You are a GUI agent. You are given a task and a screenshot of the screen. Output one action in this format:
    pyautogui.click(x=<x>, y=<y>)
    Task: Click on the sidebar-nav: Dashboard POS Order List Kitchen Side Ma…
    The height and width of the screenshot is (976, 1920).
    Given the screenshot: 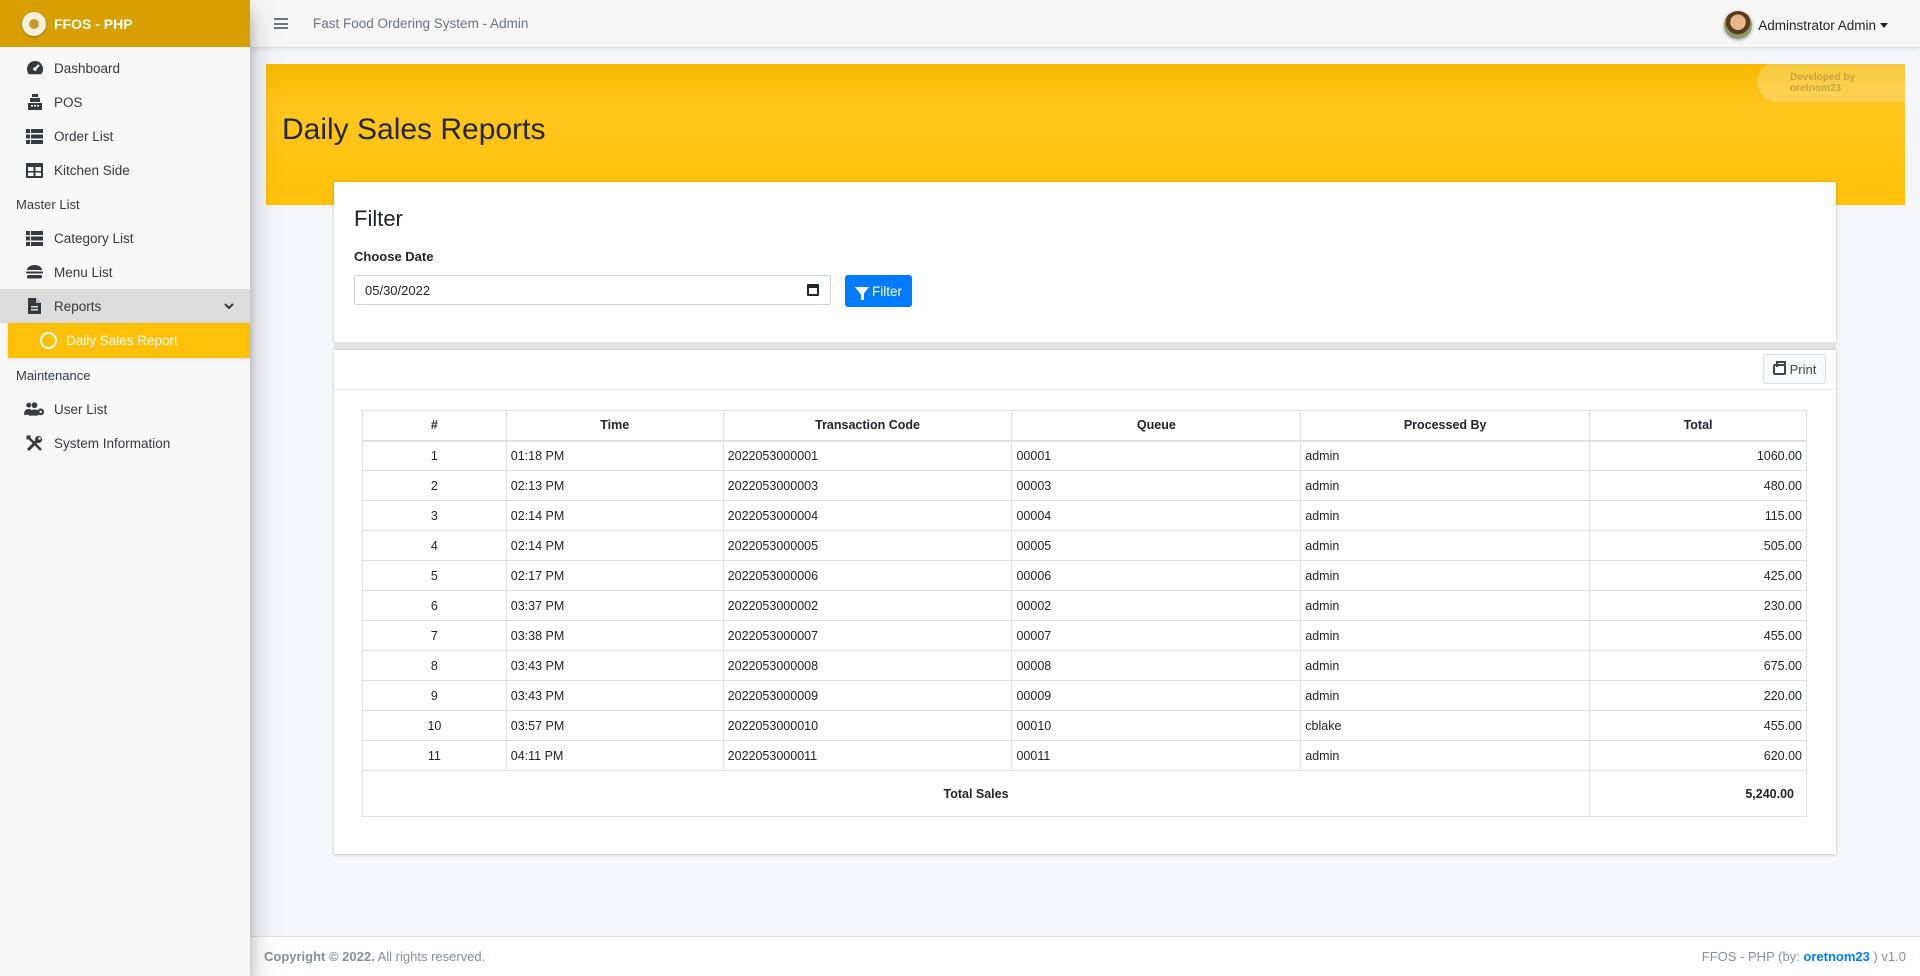 What is the action you would take?
    pyautogui.click(x=125, y=253)
    